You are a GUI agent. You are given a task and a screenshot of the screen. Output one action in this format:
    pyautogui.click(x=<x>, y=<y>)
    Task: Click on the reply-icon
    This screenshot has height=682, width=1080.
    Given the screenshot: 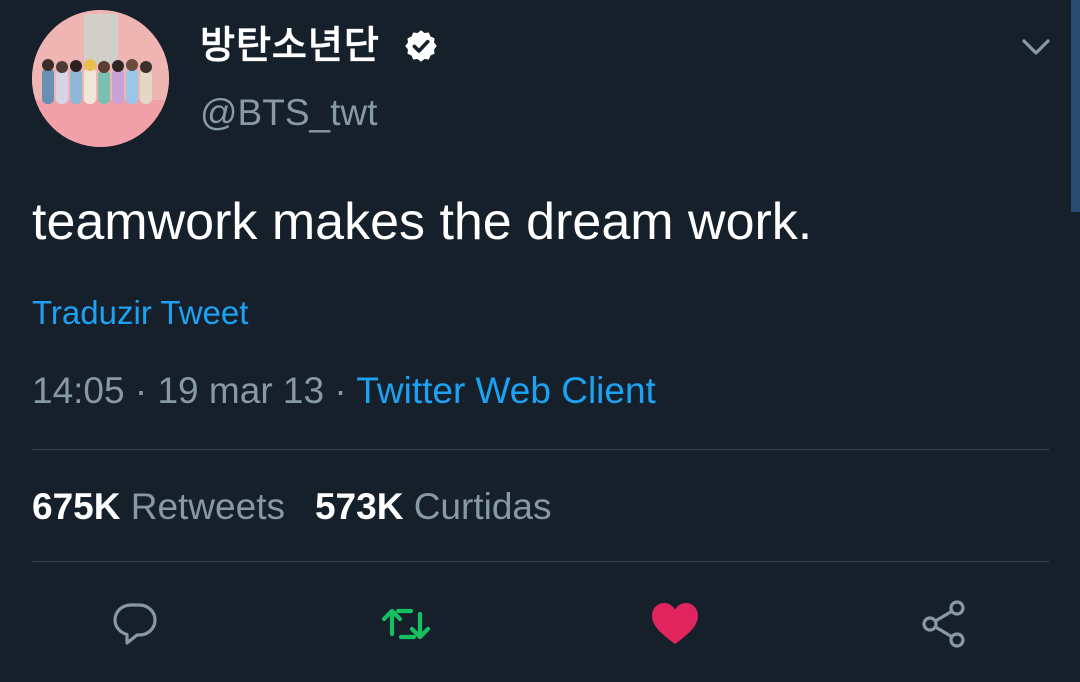 What is the action you would take?
    pyautogui.click(x=135, y=624)
    